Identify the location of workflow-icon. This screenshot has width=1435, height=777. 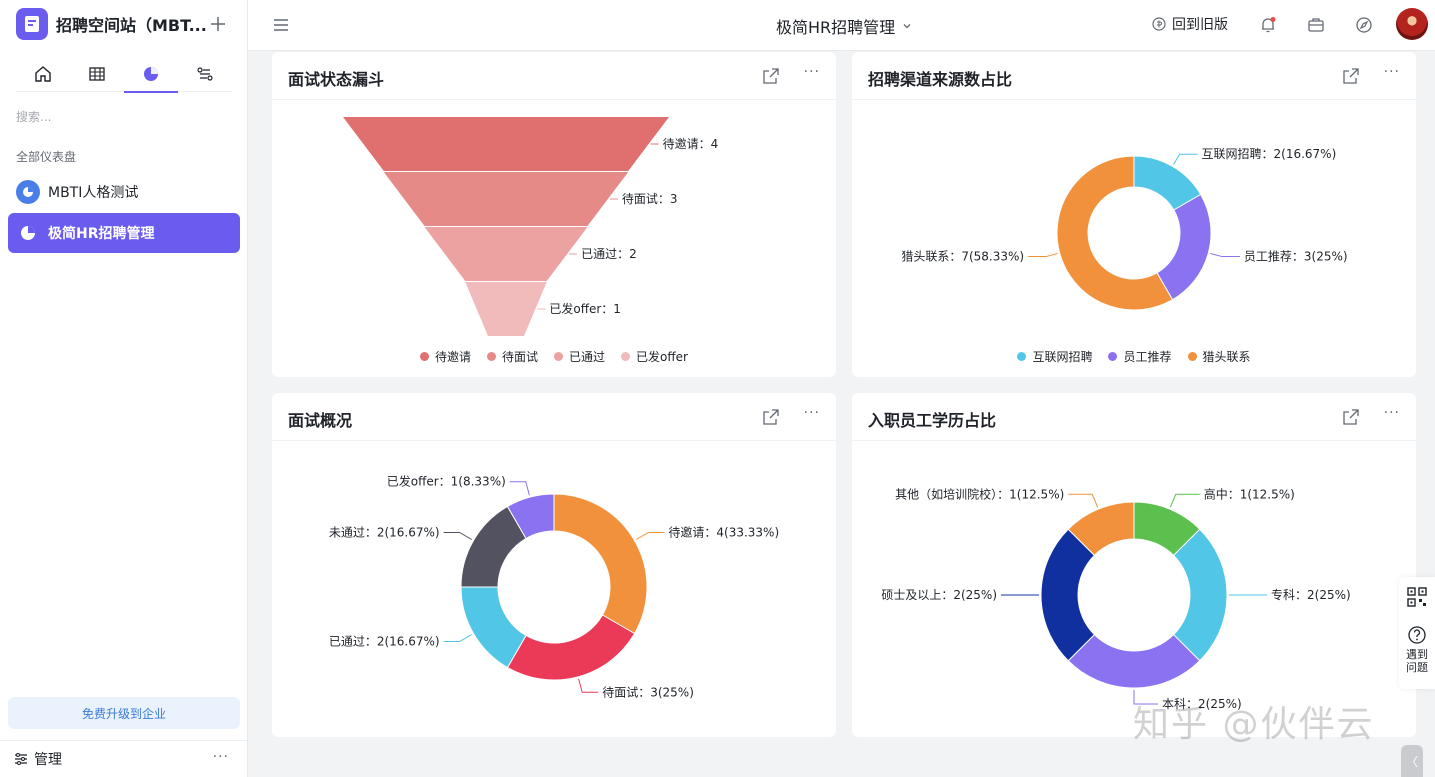
(205, 74).